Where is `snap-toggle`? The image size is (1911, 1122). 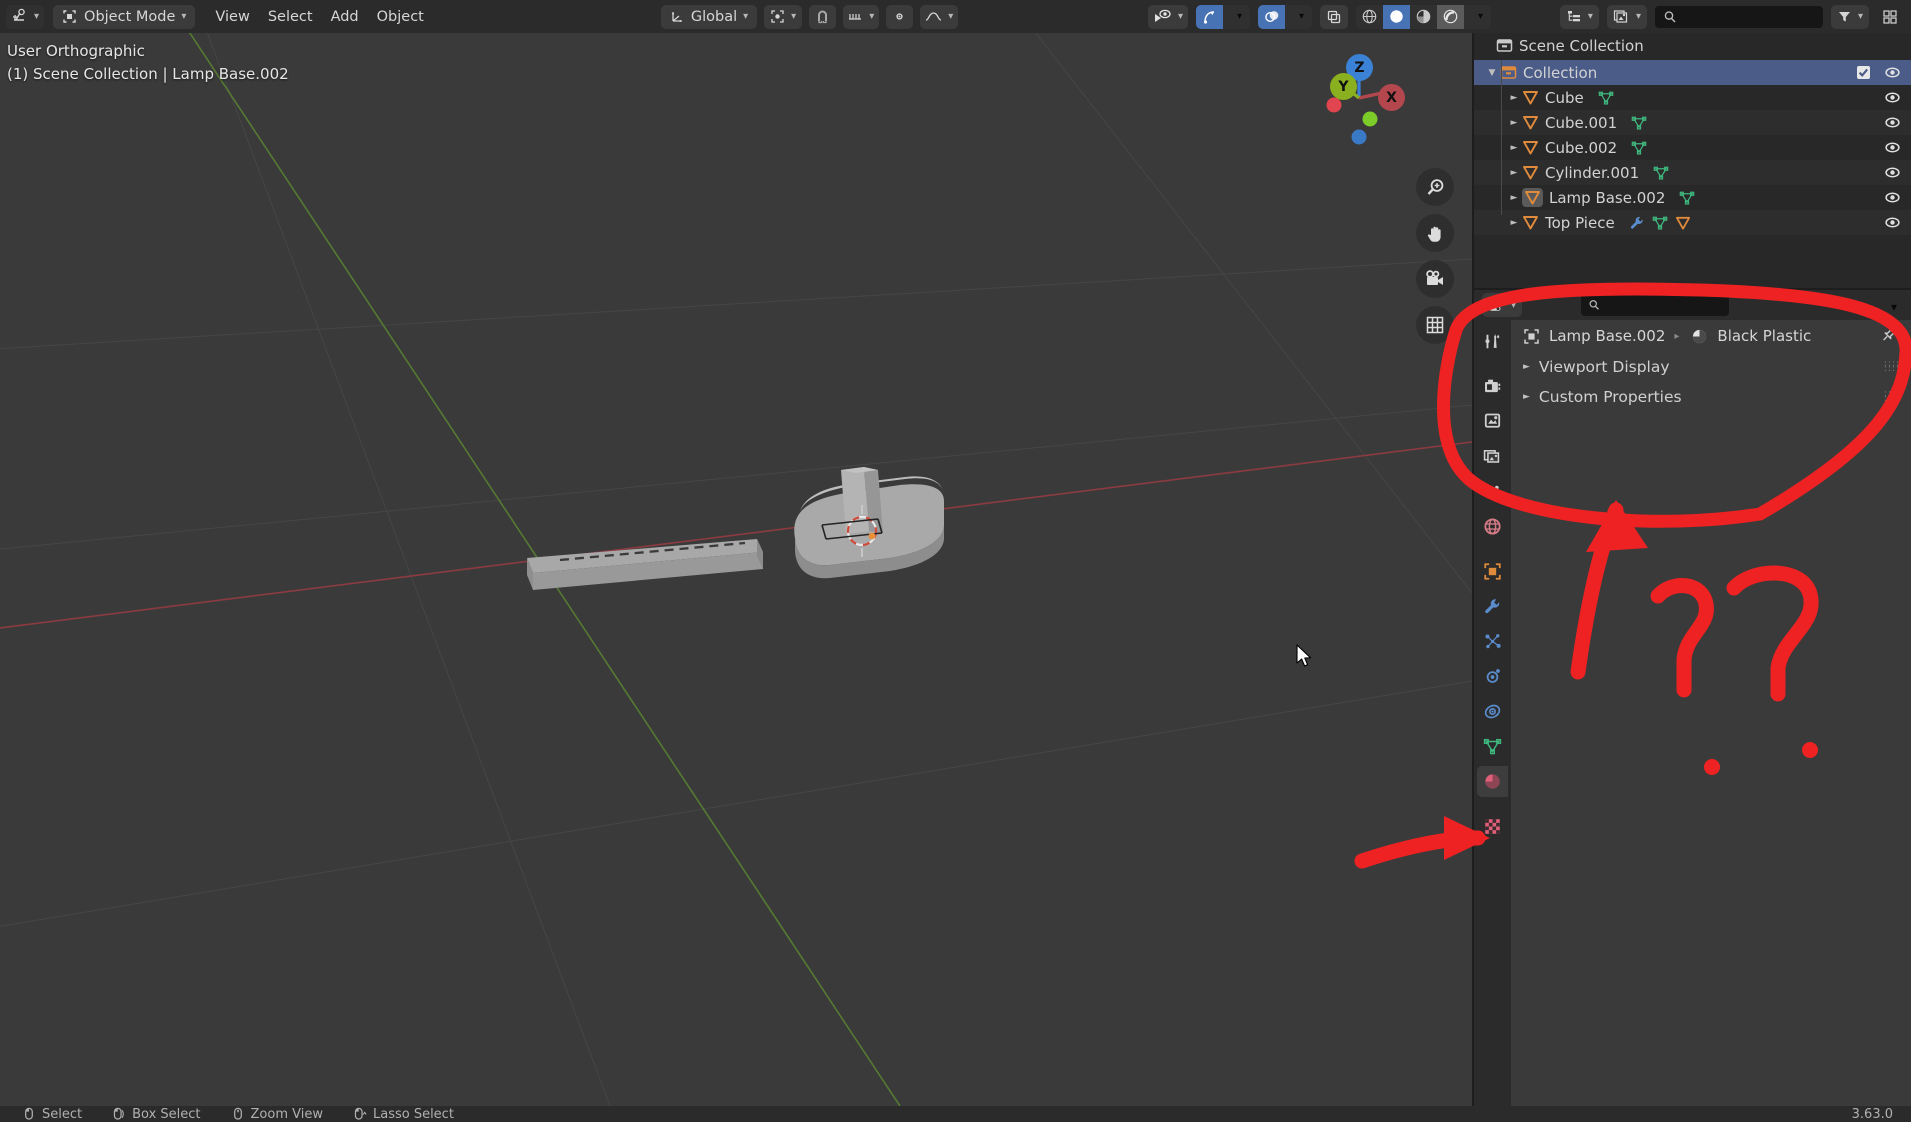 snap-toggle is located at coordinates (823, 16).